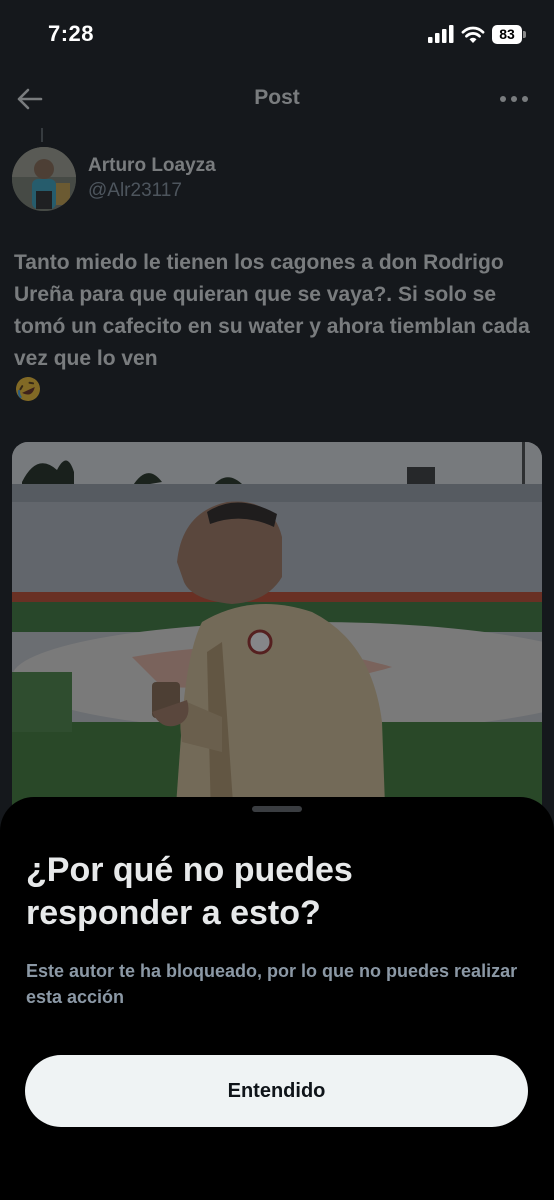 The image size is (554, 1200). I want to click on sheet-handle, so click(277, 809).